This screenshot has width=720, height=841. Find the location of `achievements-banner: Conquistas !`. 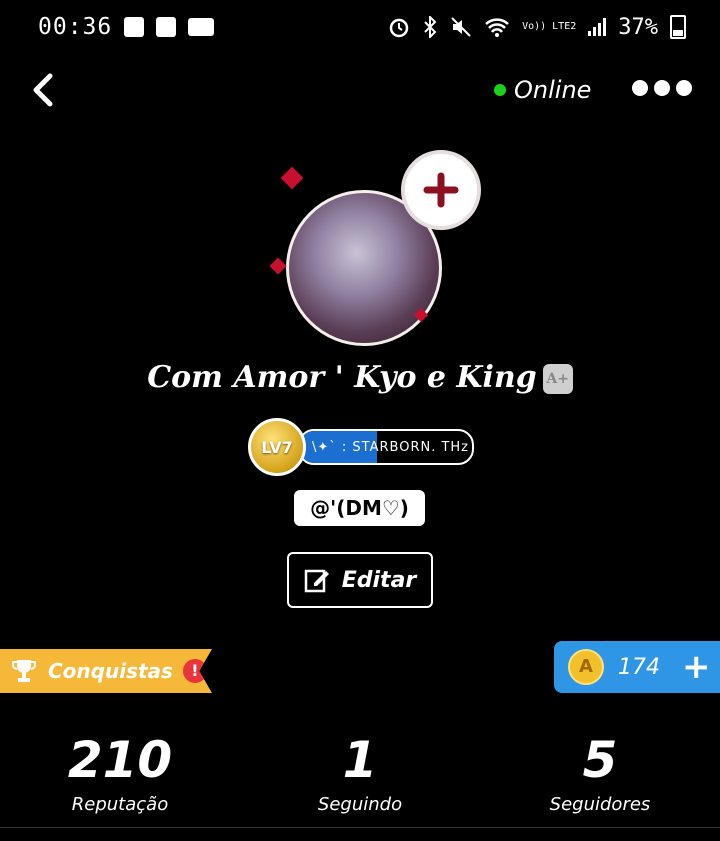

achievements-banner: Conquistas ! is located at coordinates (106, 671).